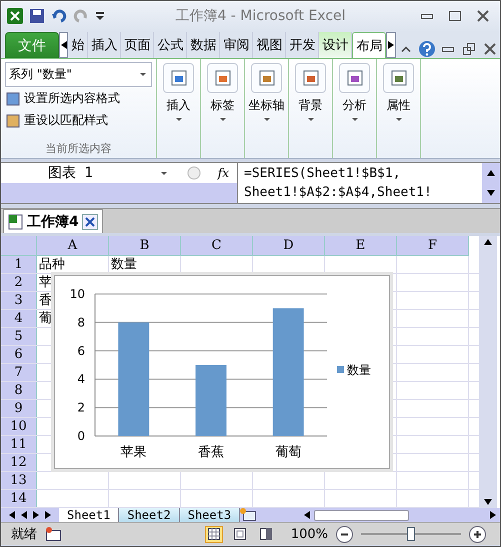 Image resolution: width=501 pixels, height=547 pixels. I want to click on ribbon-button: 分析, so click(355, 108).